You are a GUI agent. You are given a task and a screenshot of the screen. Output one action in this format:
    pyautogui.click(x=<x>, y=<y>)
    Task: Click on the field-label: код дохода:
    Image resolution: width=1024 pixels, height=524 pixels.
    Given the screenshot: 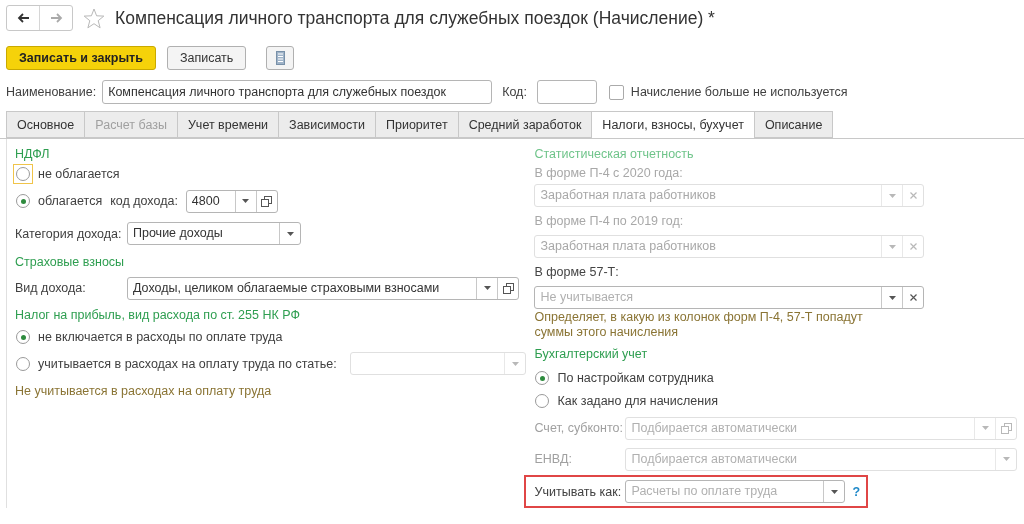 What is the action you would take?
    pyautogui.click(x=144, y=201)
    